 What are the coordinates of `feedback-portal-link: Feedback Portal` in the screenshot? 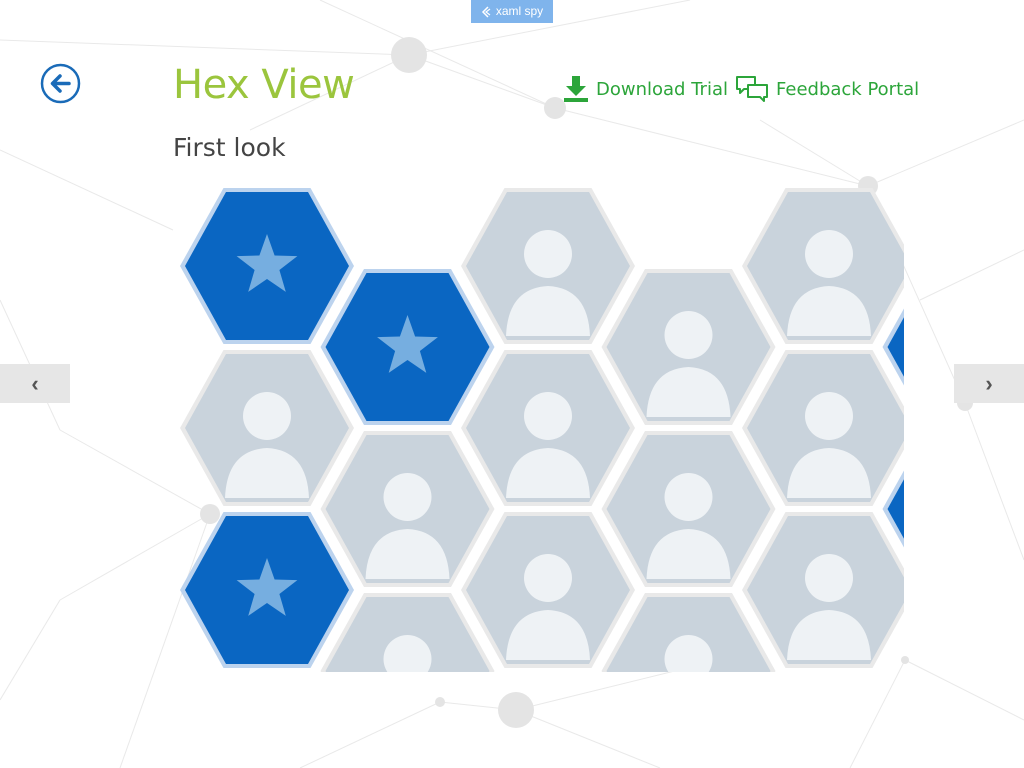 It's located at (827, 89).